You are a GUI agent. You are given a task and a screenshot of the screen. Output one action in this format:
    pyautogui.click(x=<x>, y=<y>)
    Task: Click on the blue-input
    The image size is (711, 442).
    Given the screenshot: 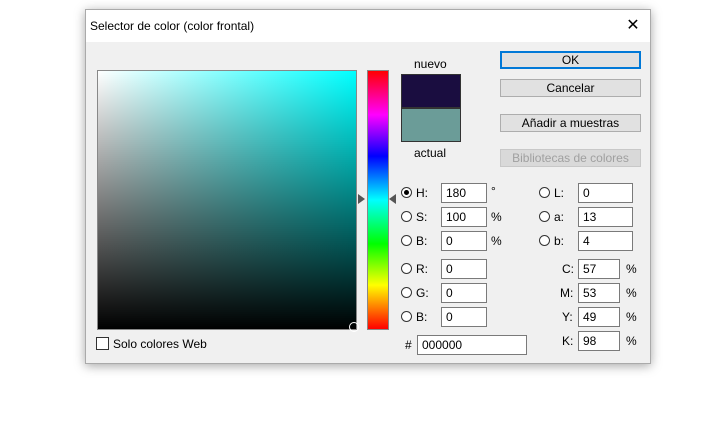 What is the action you would take?
    pyautogui.click(x=464, y=317)
    